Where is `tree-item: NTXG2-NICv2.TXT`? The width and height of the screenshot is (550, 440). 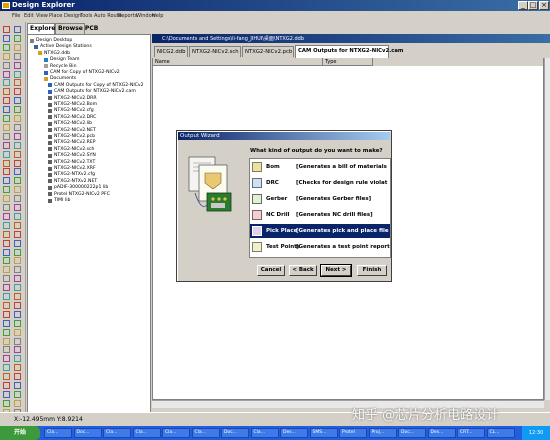
tree-item: NTXG2-NICv2.TXT is located at coordinates (74, 162).